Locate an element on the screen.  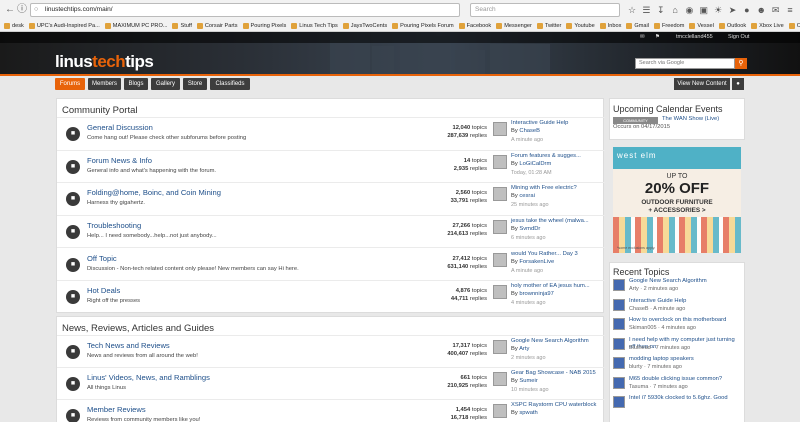
addon-icon: ☀ is located at coordinates (718, 10).